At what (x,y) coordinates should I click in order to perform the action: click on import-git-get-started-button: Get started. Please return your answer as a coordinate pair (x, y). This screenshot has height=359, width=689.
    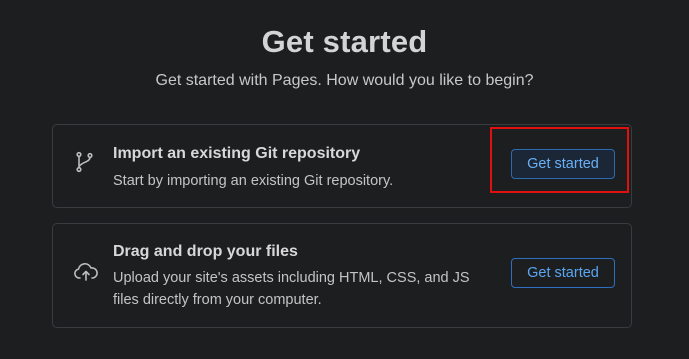
    Looking at the image, I should click on (563, 164).